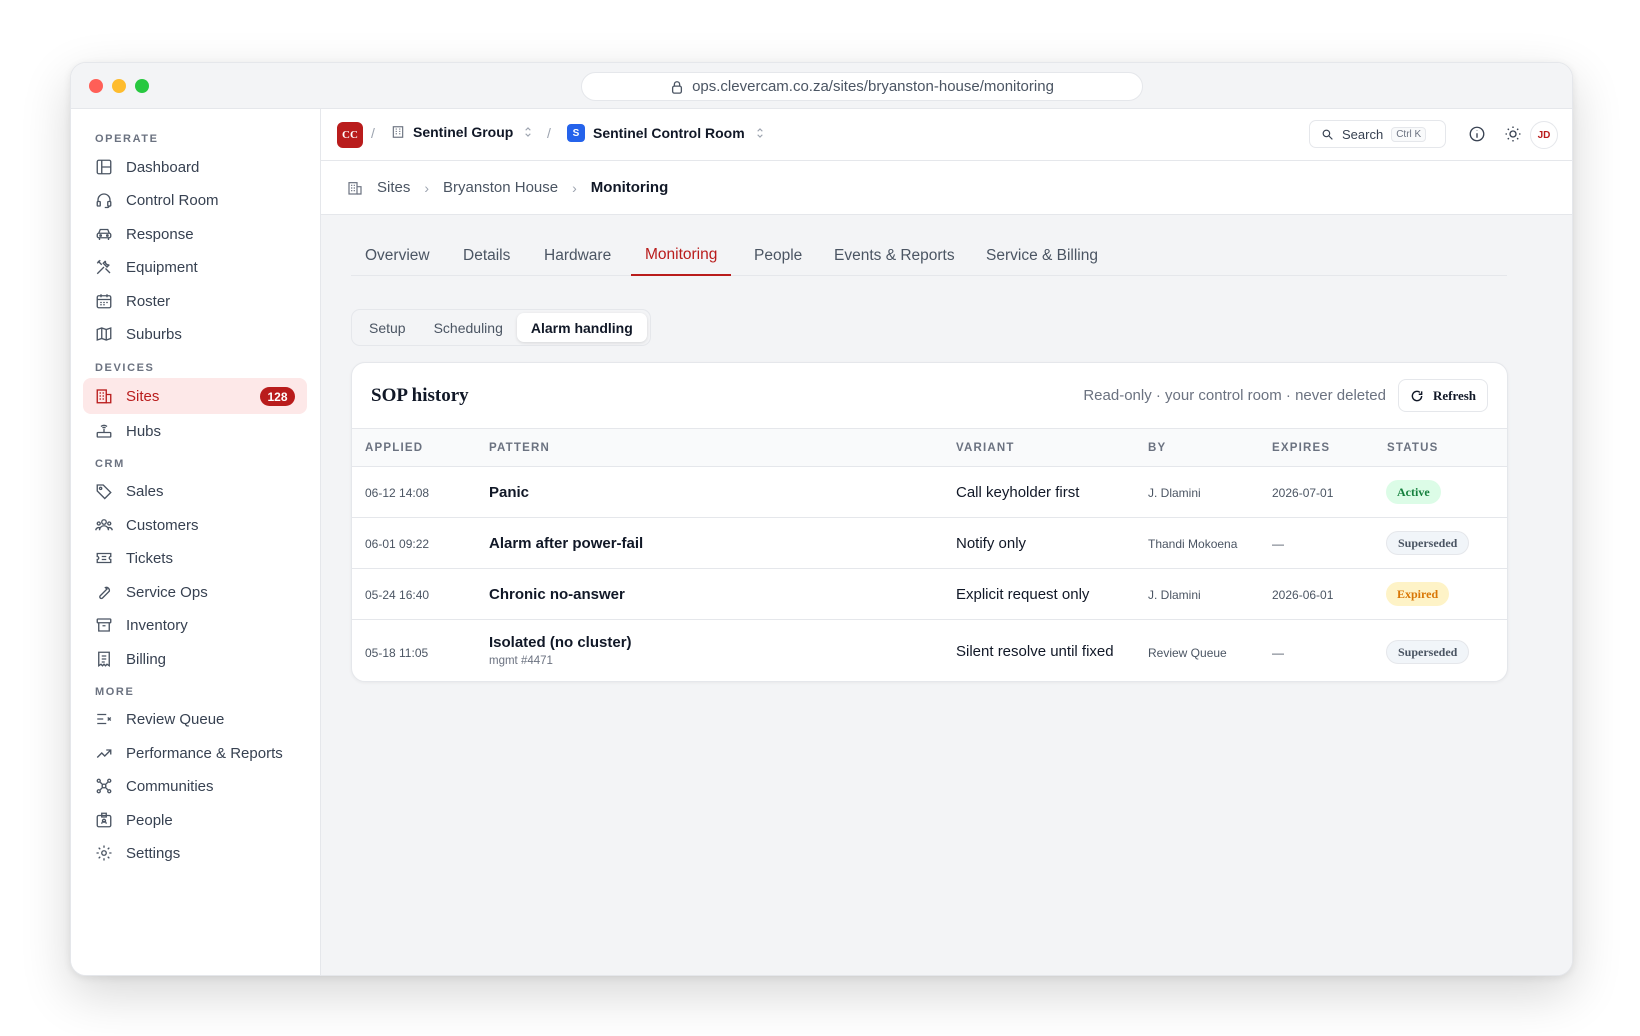  What do you see at coordinates (1544, 135) in the screenshot?
I see `user-avatar: JD` at bounding box center [1544, 135].